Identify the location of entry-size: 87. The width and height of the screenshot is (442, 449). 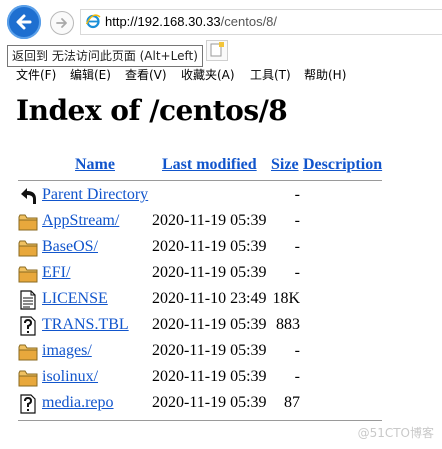
(292, 402).